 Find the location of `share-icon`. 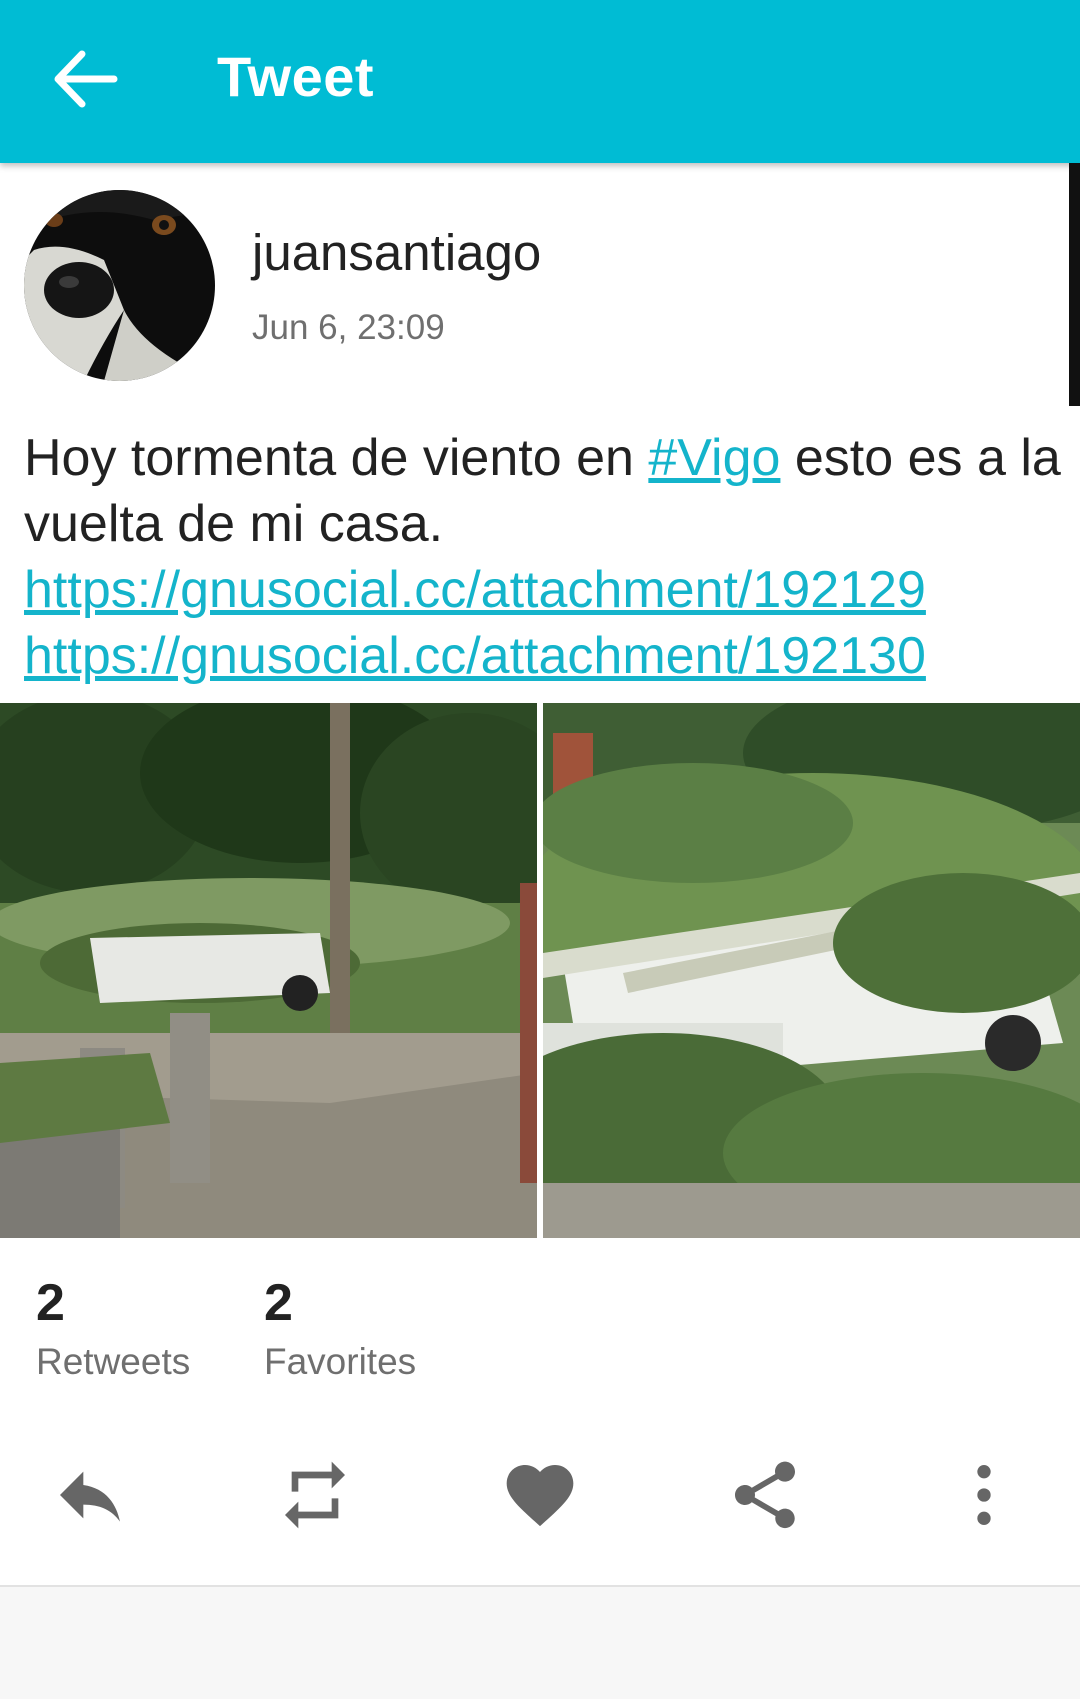

share-icon is located at coordinates (765, 1495).